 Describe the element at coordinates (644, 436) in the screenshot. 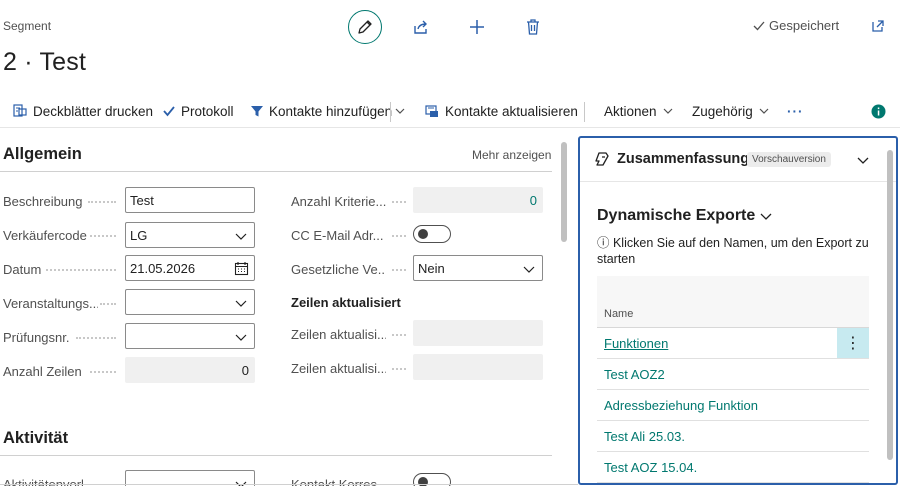

I see `export-name: Test Ali 25.03.` at that location.